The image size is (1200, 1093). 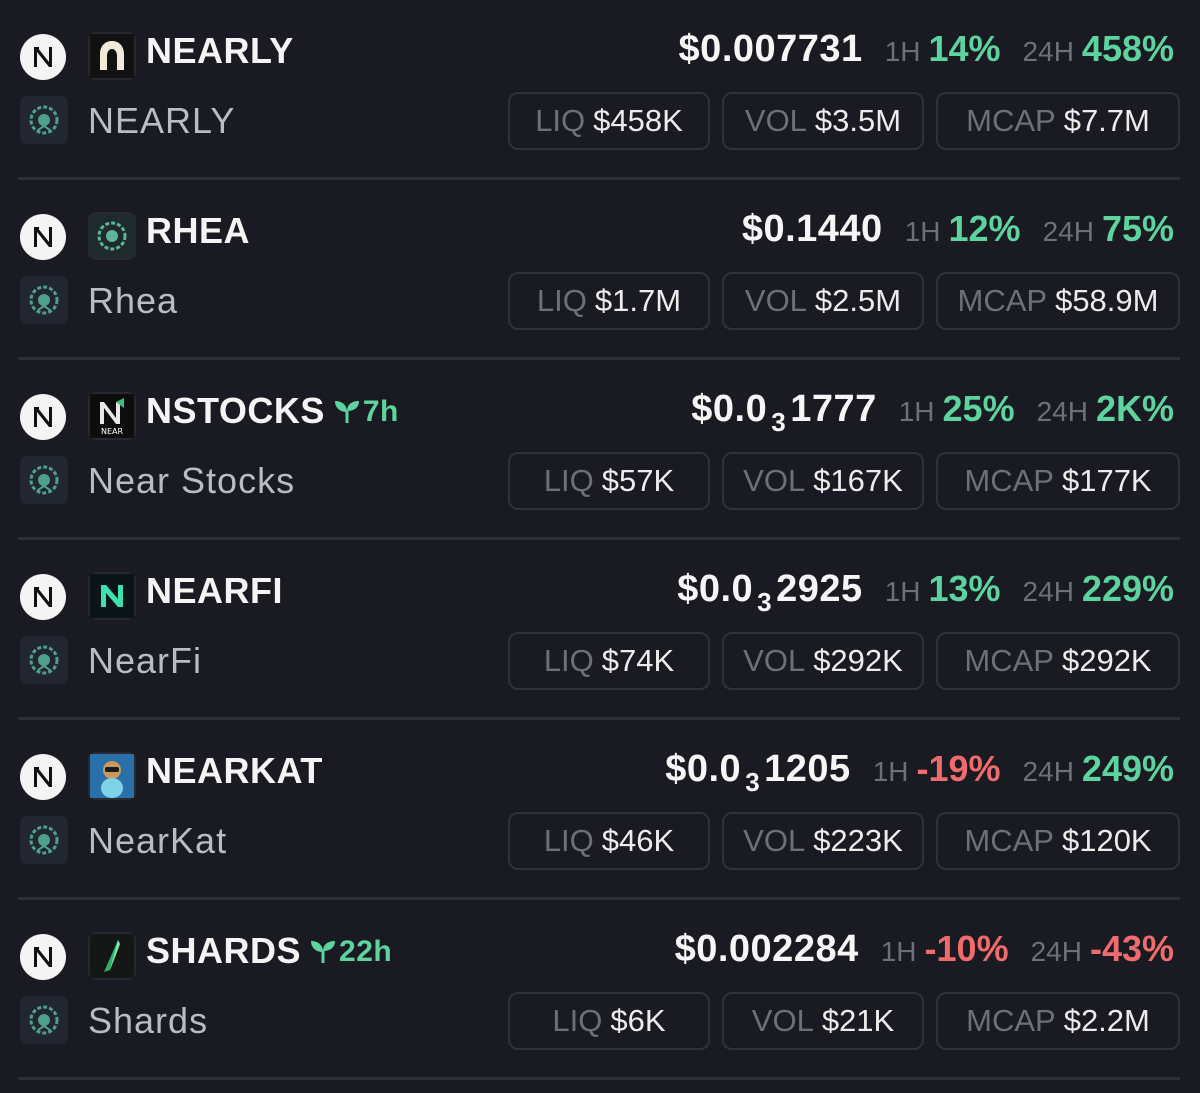 I want to click on market-cap-pill: MCAP $7.7M, so click(x=1058, y=121).